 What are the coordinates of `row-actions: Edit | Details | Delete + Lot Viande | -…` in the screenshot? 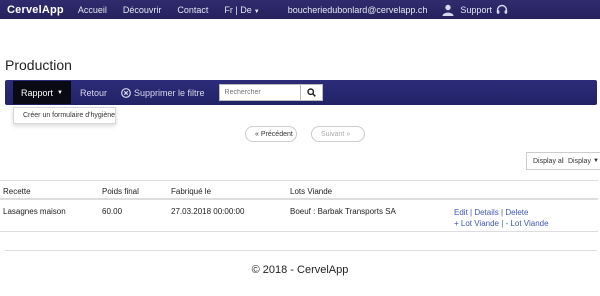 It's located at (501, 218).